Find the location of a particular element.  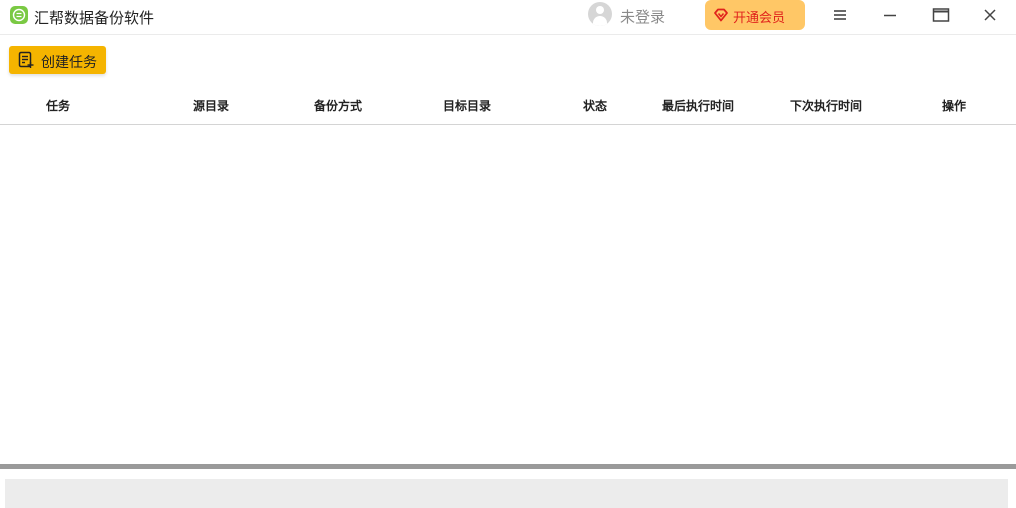

minimize-icon is located at coordinates (890, 15).